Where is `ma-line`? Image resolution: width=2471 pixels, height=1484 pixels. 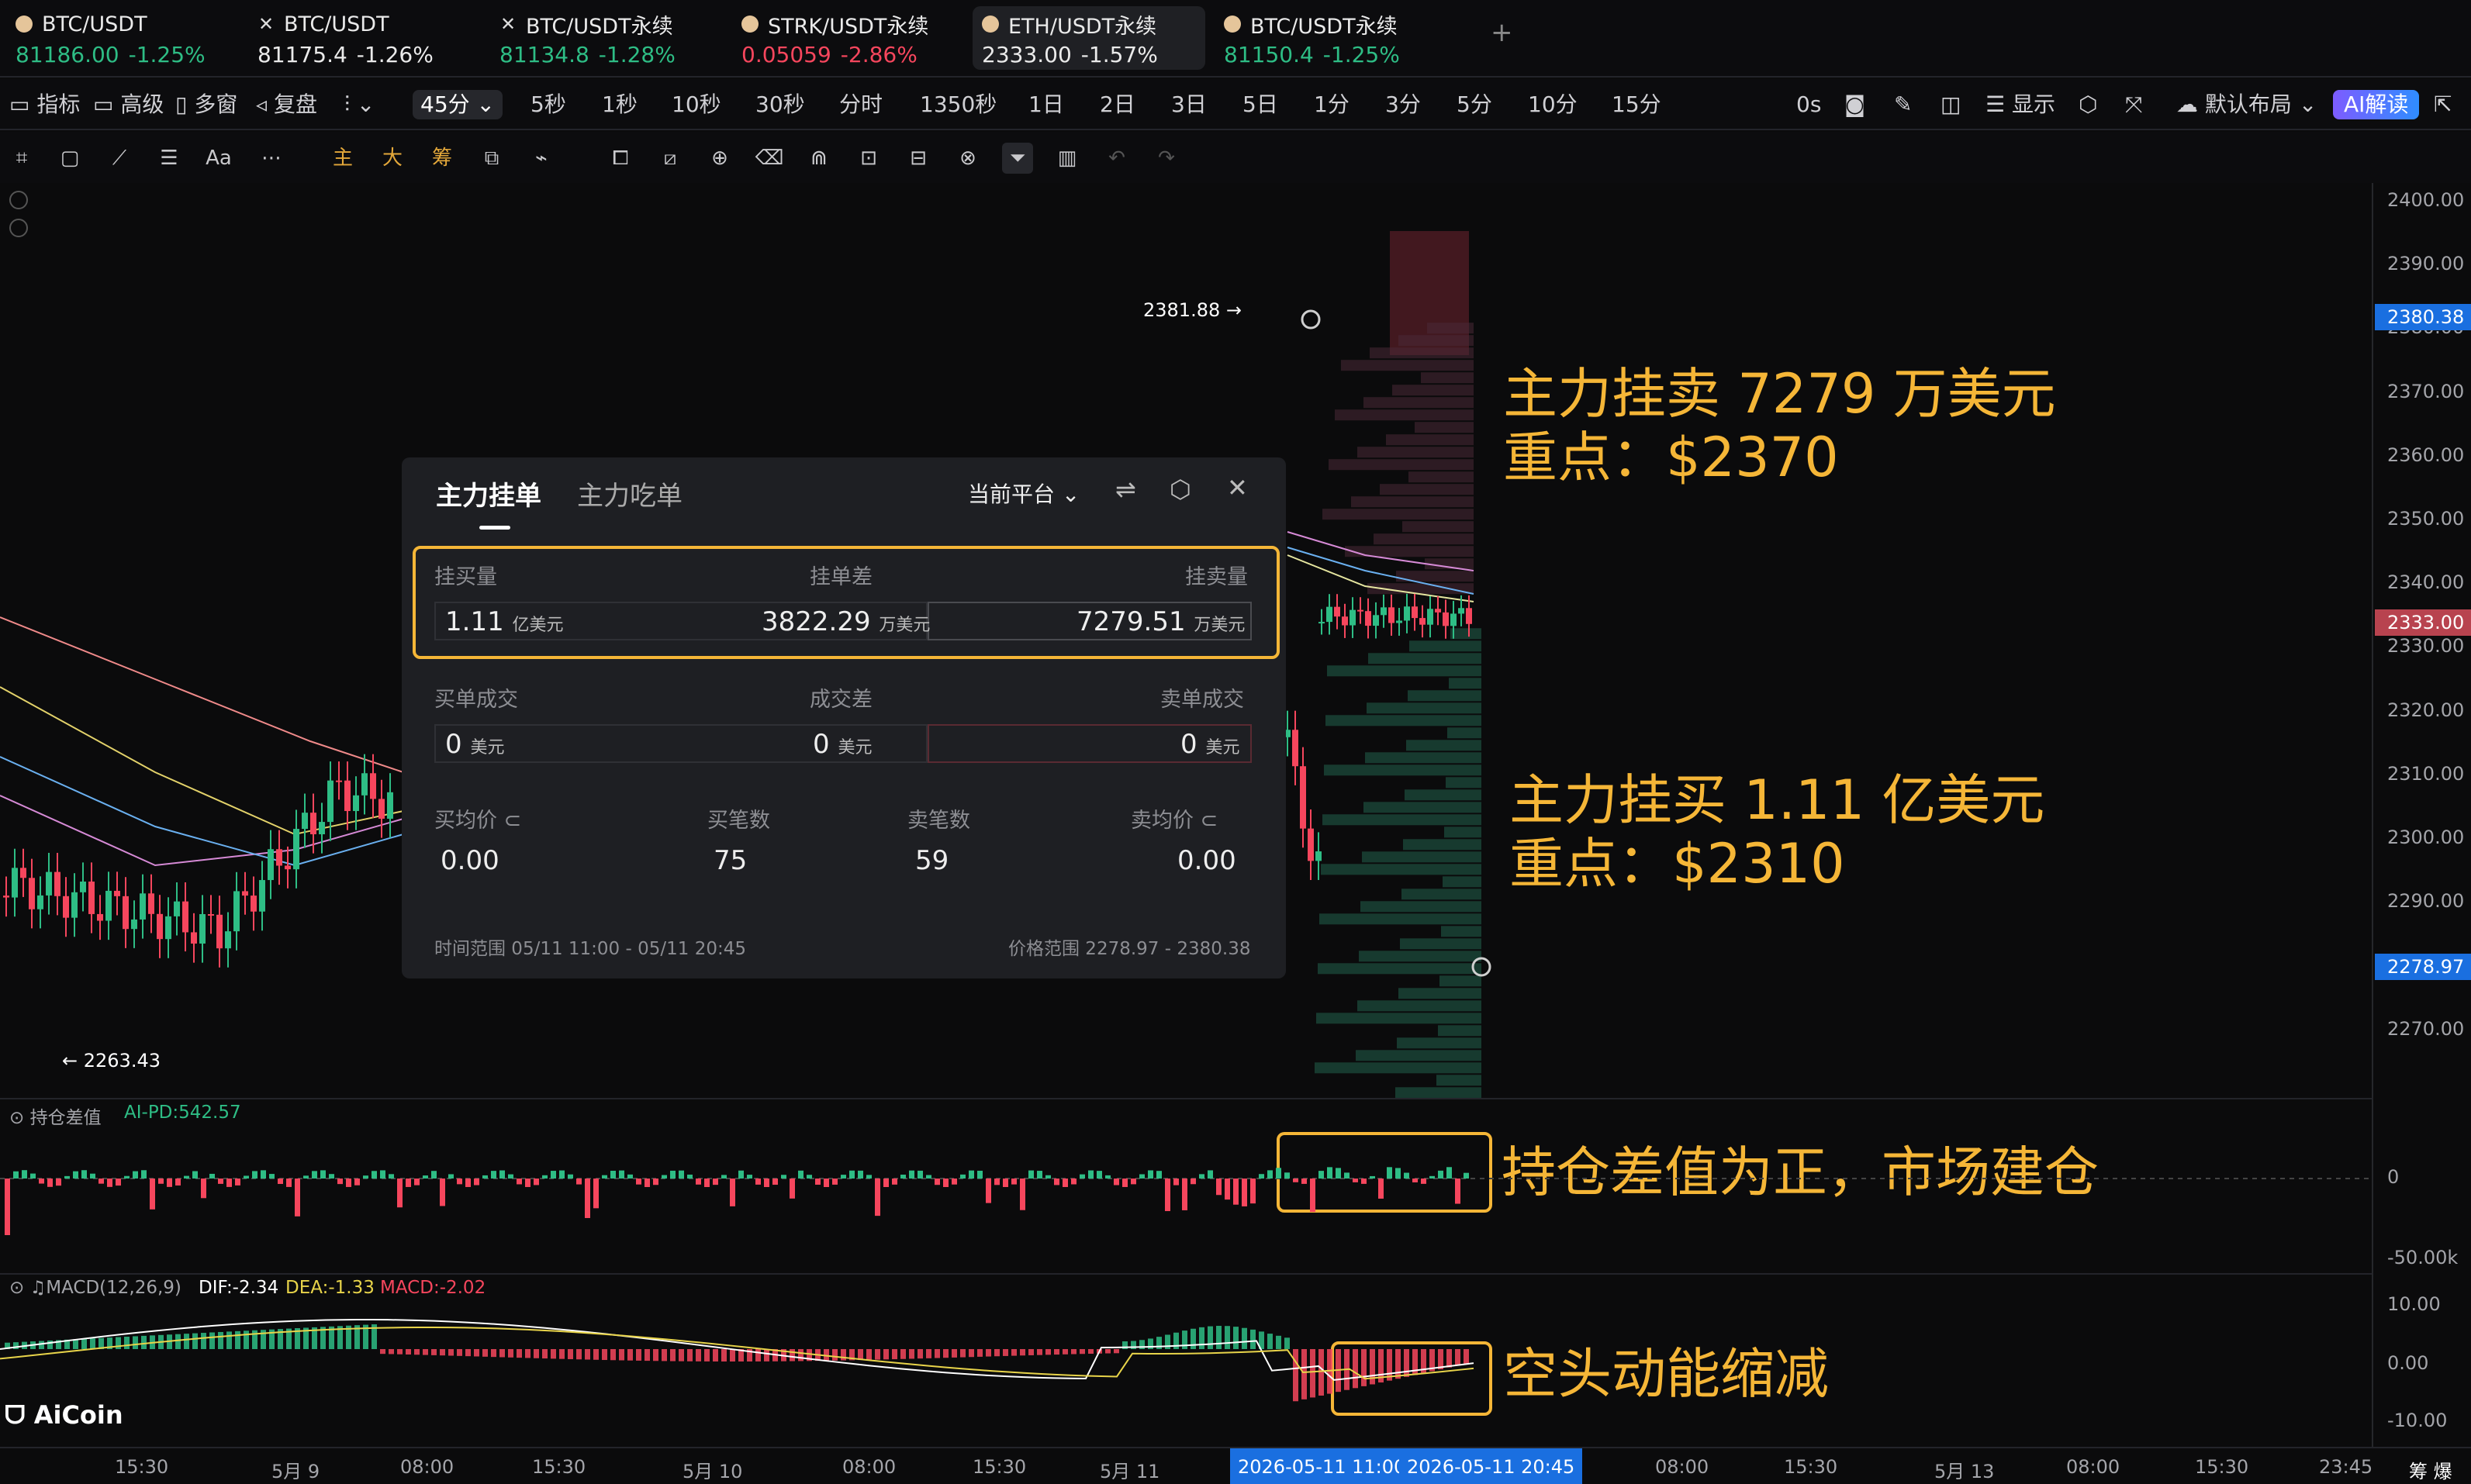
ma-line is located at coordinates (202, 761).